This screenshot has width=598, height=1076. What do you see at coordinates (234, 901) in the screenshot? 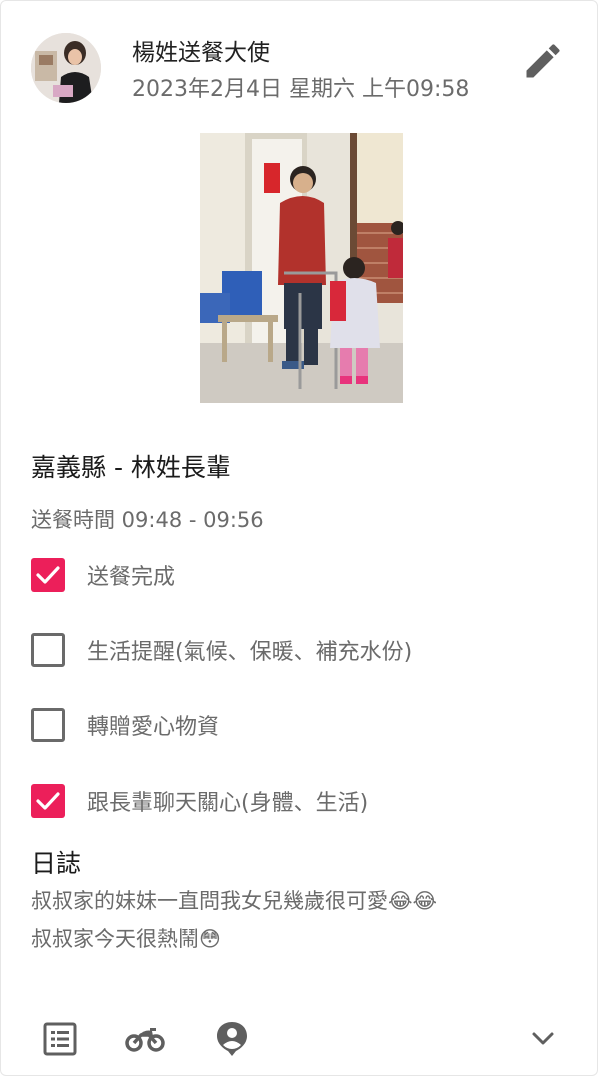
I see `log-line: 叔叔家的妹妹一直問我女兒幾歲很可愛😂😂` at bounding box center [234, 901].